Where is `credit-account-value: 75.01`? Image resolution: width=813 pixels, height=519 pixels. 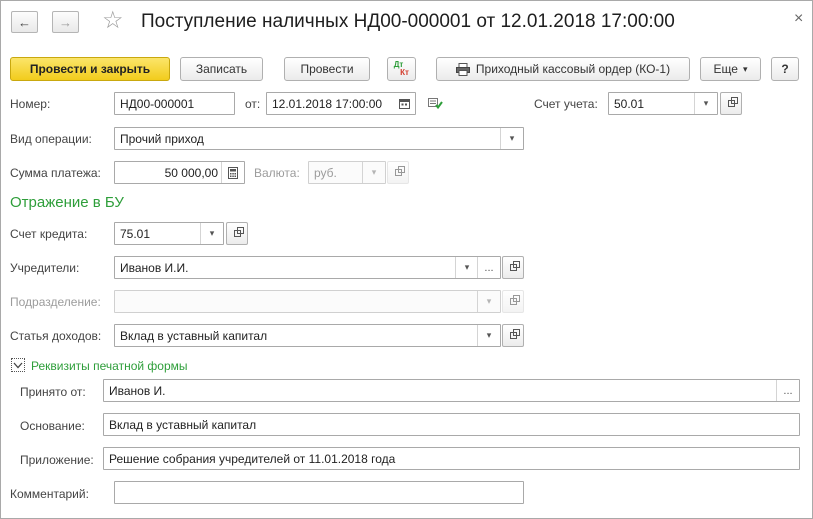 credit-account-value: 75.01 is located at coordinates (135, 234).